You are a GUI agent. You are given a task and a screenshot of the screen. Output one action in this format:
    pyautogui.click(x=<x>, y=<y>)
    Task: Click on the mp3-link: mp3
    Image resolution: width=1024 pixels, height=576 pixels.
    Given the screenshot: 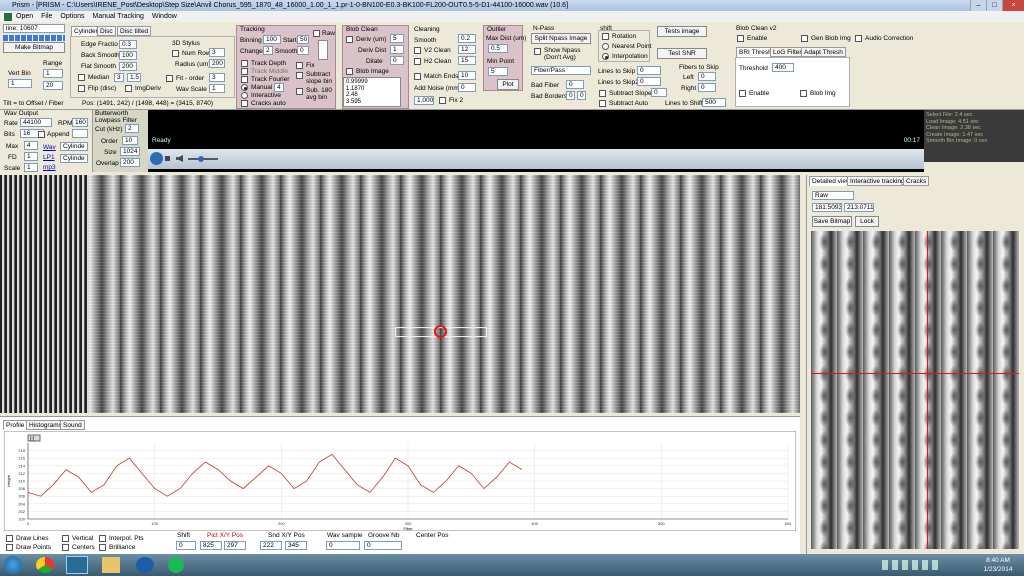 What is the action you would take?
    pyautogui.click(x=49, y=167)
    